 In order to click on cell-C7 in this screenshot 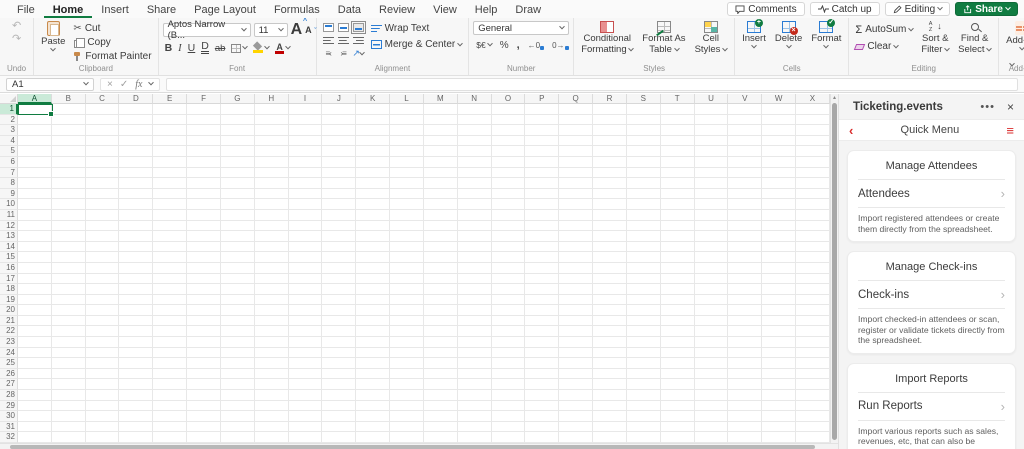, I will do `click(102, 173)`.